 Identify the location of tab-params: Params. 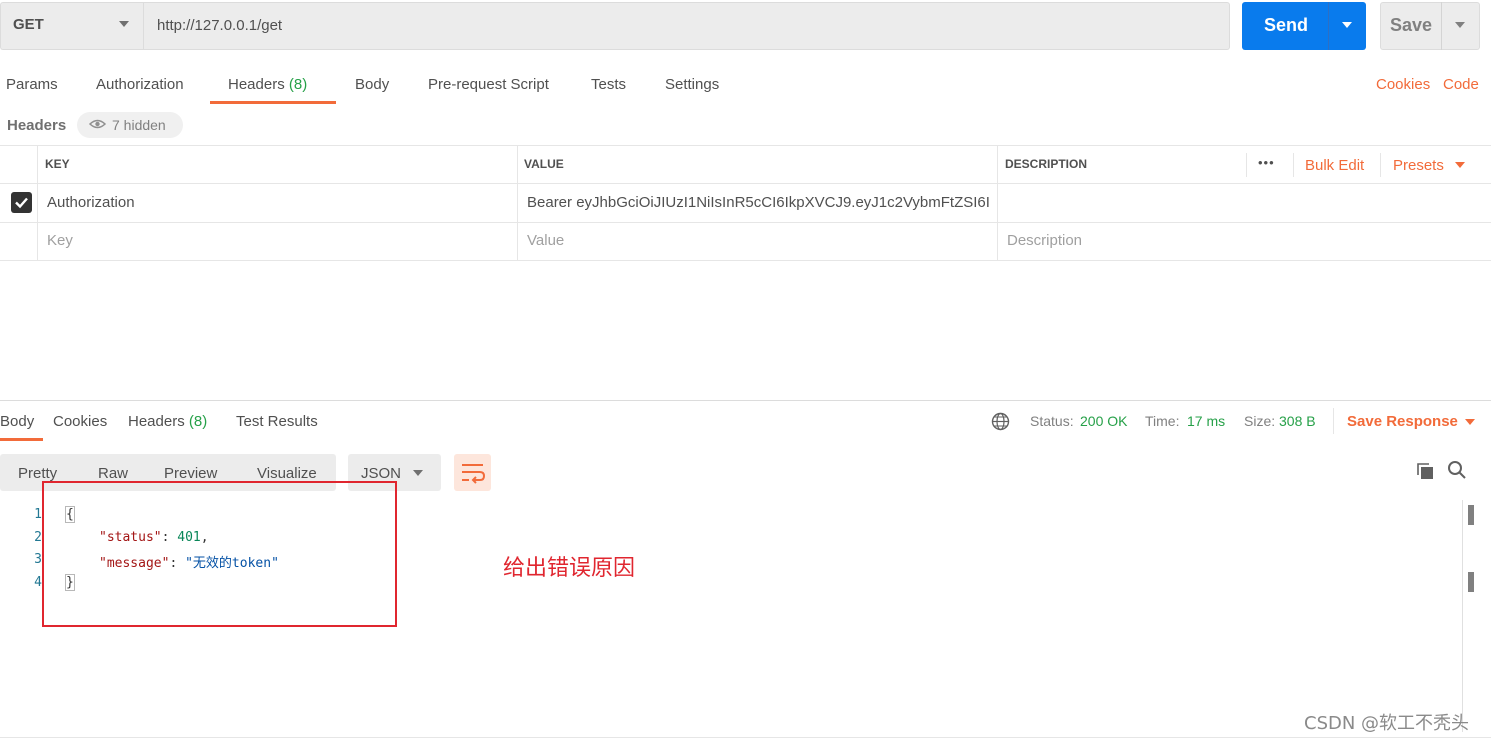
(32, 84).